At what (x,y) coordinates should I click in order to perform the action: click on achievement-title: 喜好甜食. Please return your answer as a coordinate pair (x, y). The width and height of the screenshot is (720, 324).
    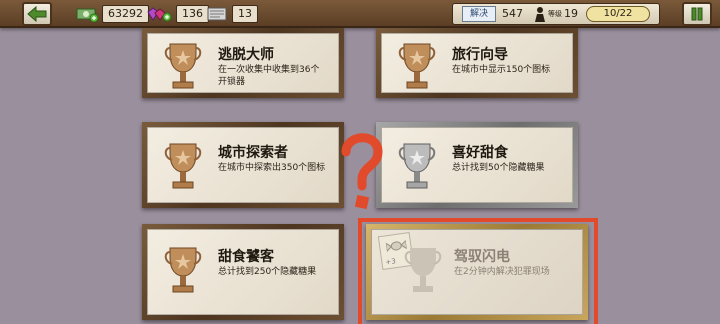
    Looking at the image, I should click on (480, 153).